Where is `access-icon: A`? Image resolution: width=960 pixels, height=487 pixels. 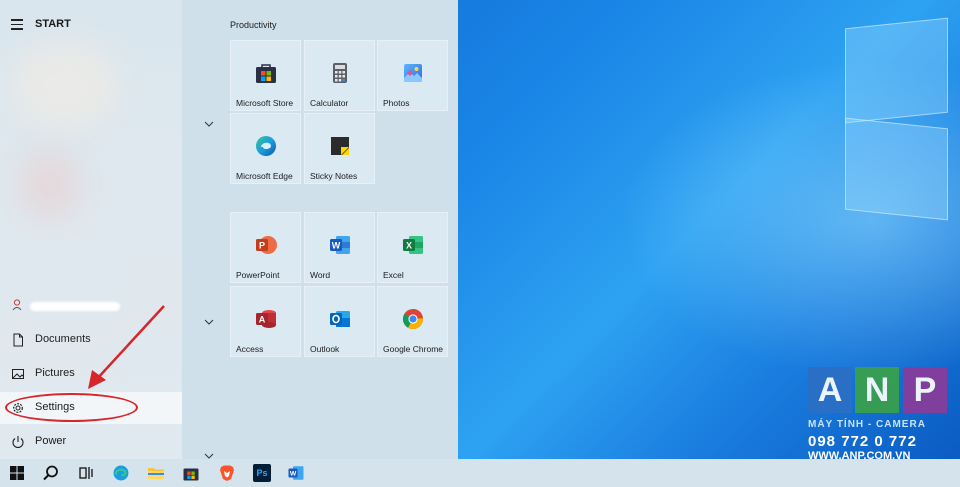 access-icon: A is located at coordinates (266, 319).